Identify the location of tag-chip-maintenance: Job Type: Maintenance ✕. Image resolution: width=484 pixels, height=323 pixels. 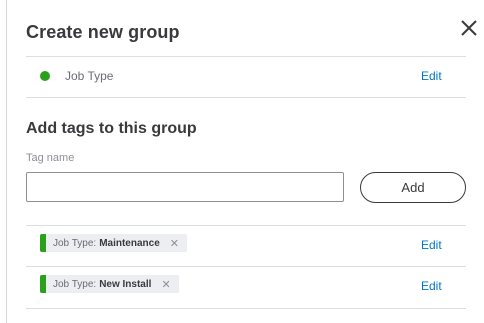
(113, 243).